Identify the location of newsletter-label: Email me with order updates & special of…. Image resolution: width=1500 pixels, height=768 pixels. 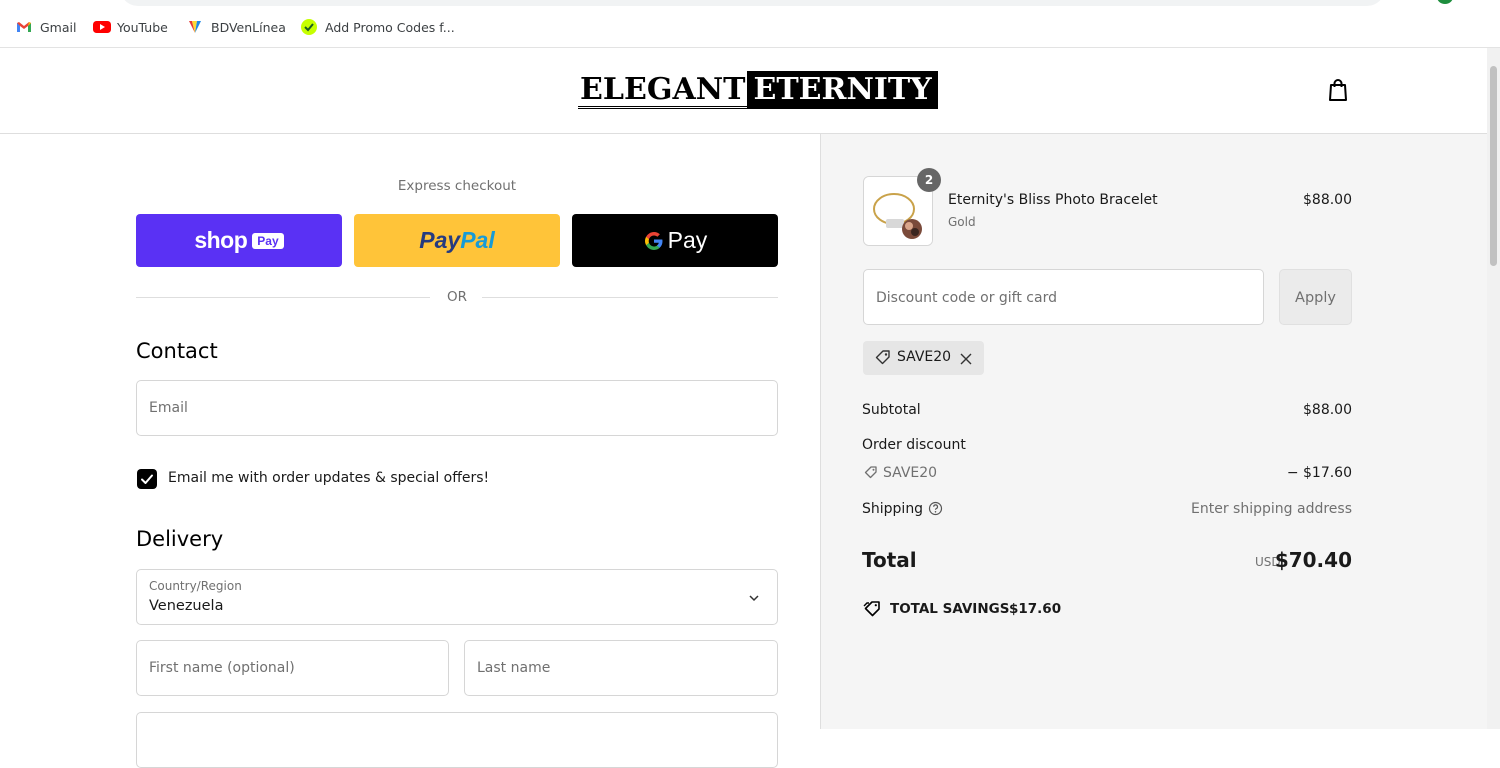
(328, 478).